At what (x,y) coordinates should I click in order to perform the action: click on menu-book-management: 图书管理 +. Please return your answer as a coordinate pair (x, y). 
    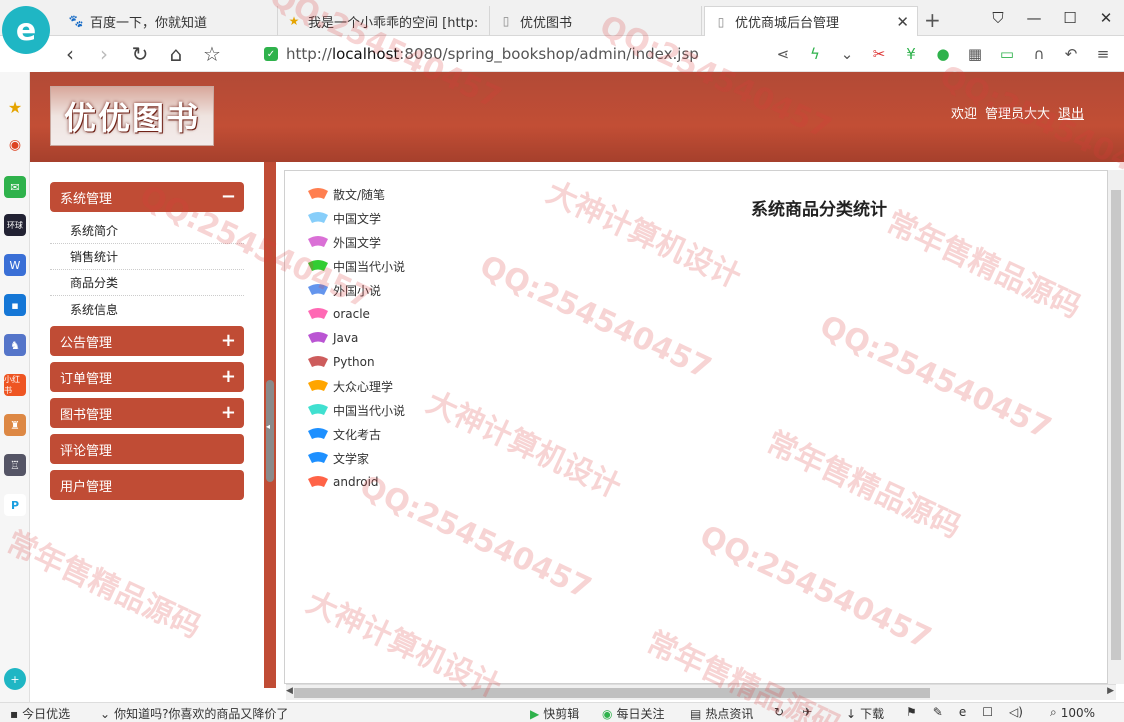
    Looking at the image, I should click on (147, 413).